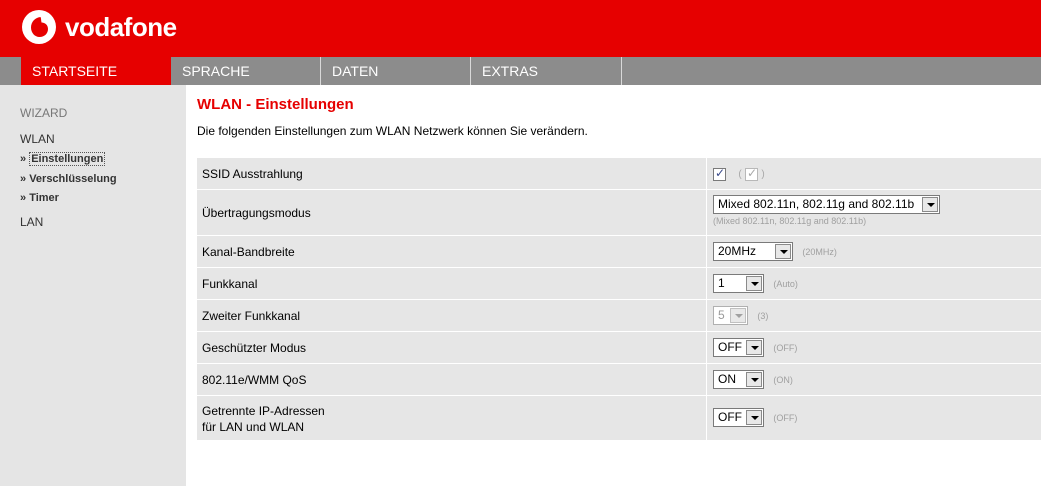 The width and height of the screenshot is (1041, 486). Describe the element at coordinates (254, 348) in the screenshot. I see `setting-label: Geschützter Modus` at that location.